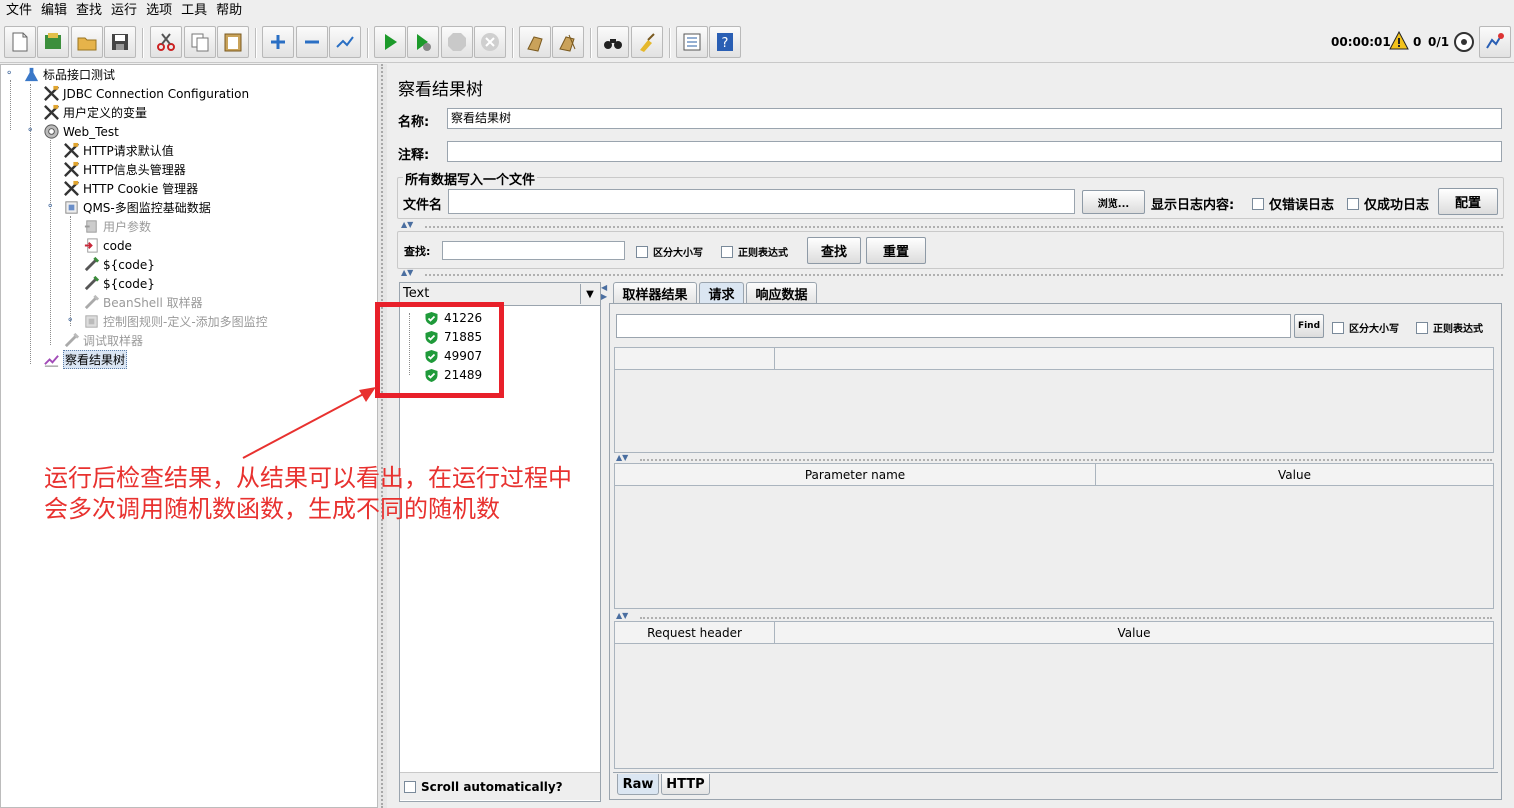 The height and width of the screenshot is (808, 1514). Describe the element at coordinates (761, 201) in the screenshot. I see `filename-field` at that location.